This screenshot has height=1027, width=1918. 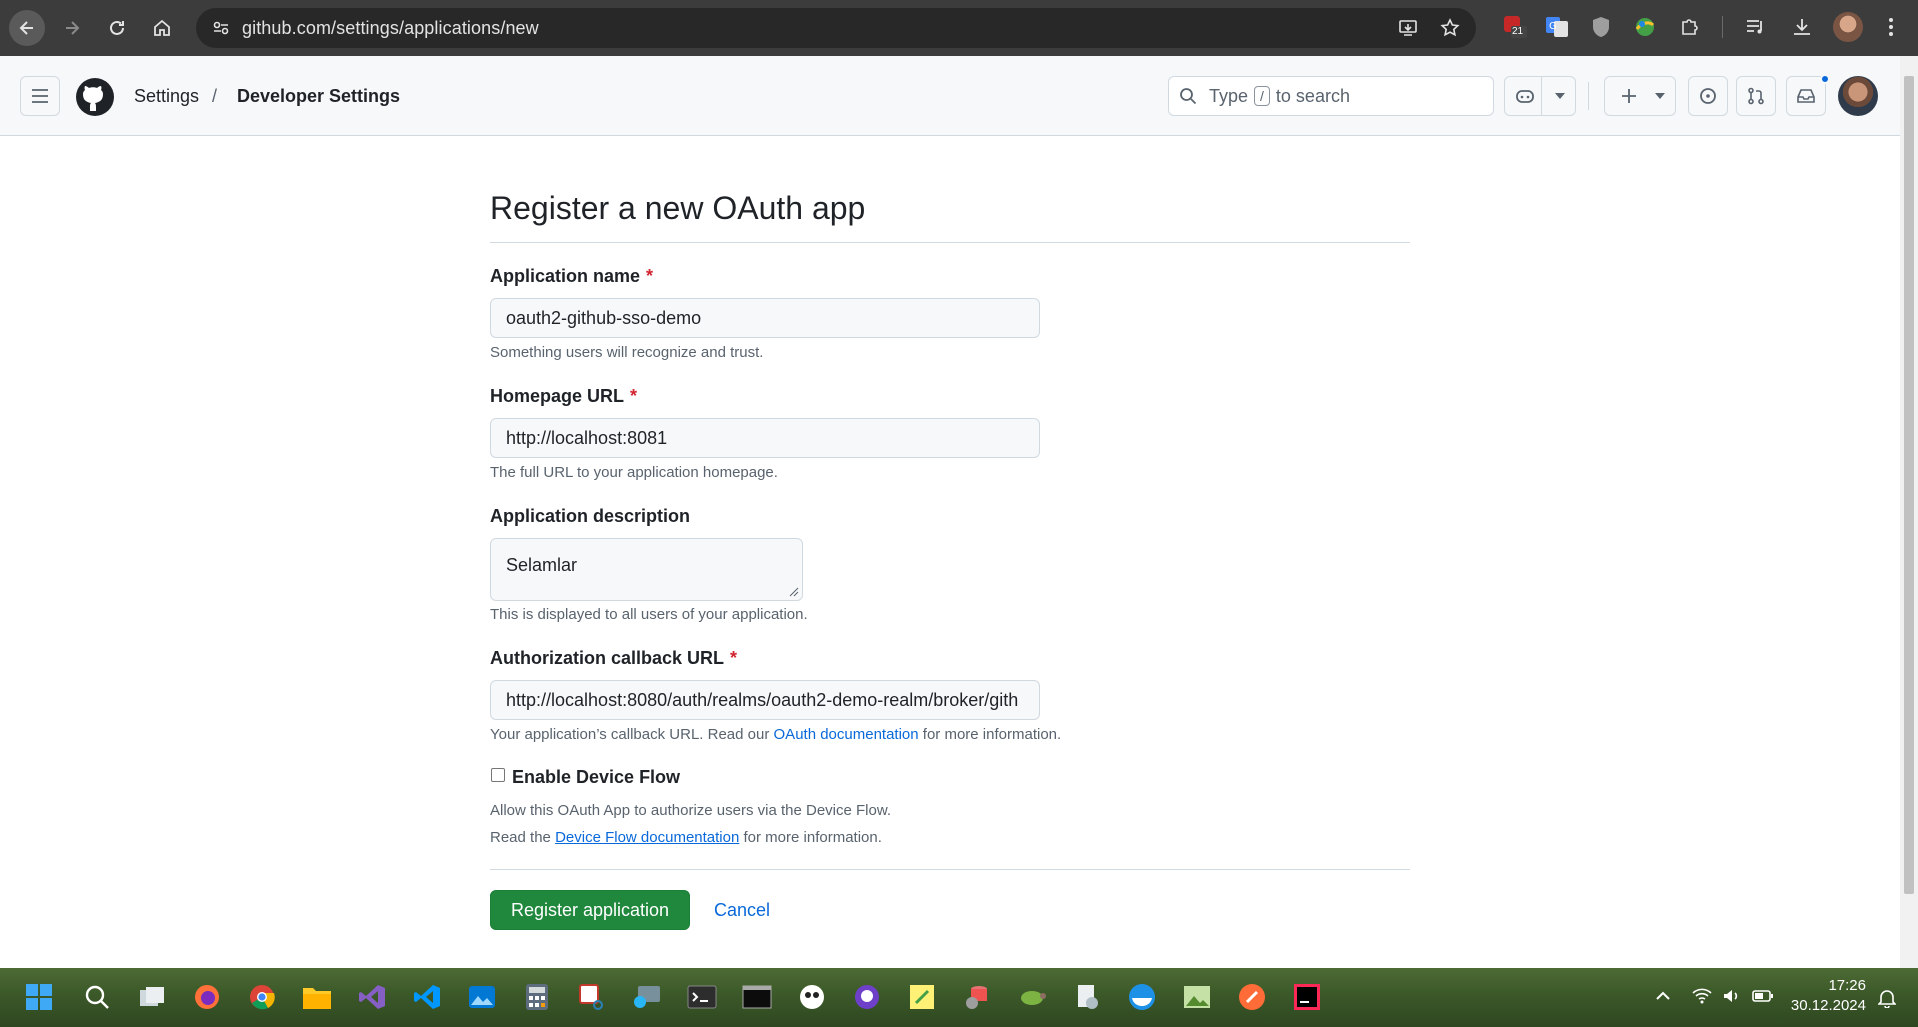 What do you see at coordinates (1229, 95) in the screenshot?
I see `search-prefix: Type` at bounding box center [1229, 95].